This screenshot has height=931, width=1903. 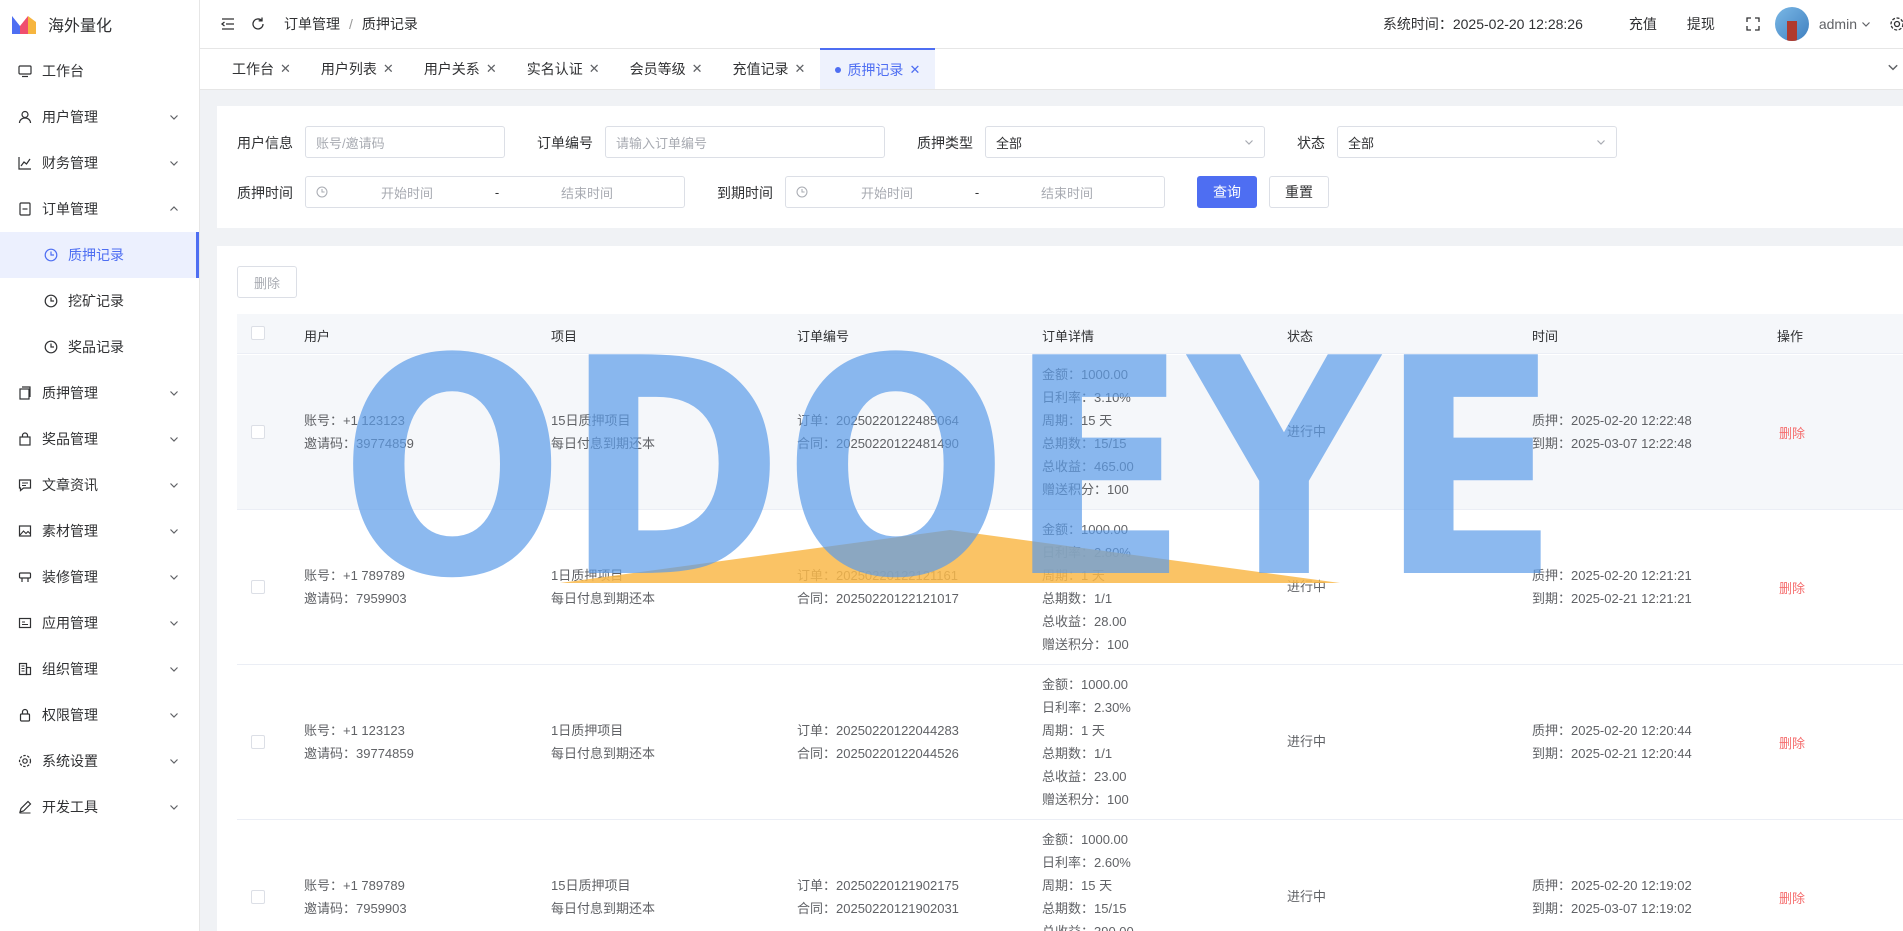 What do you see at coordinates (603, 742) in the screenshot?
I see `cell-project: 1日质押项目 每日付息到期还本` at bounding box center [603, 742].